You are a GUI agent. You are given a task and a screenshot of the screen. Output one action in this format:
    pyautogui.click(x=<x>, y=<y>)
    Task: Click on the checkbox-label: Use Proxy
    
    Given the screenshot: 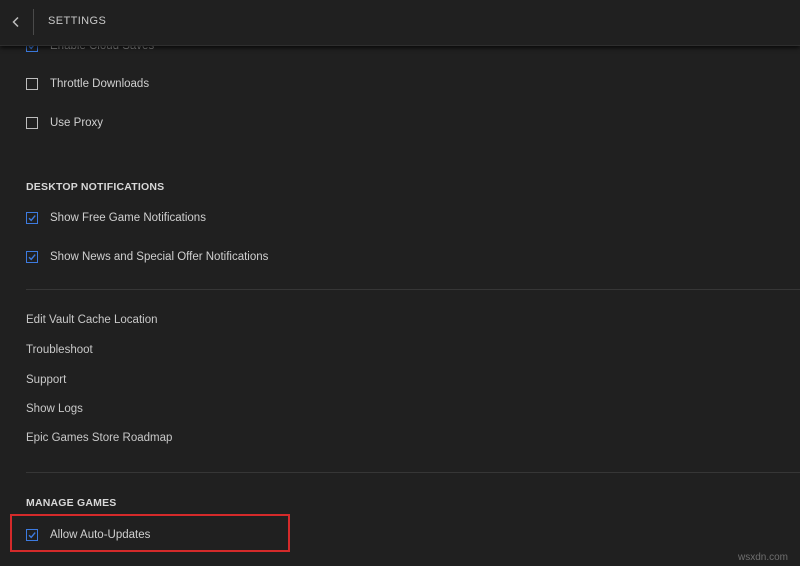 What is the action you would take?
    pyautogui.click(x=77, y=123)
    